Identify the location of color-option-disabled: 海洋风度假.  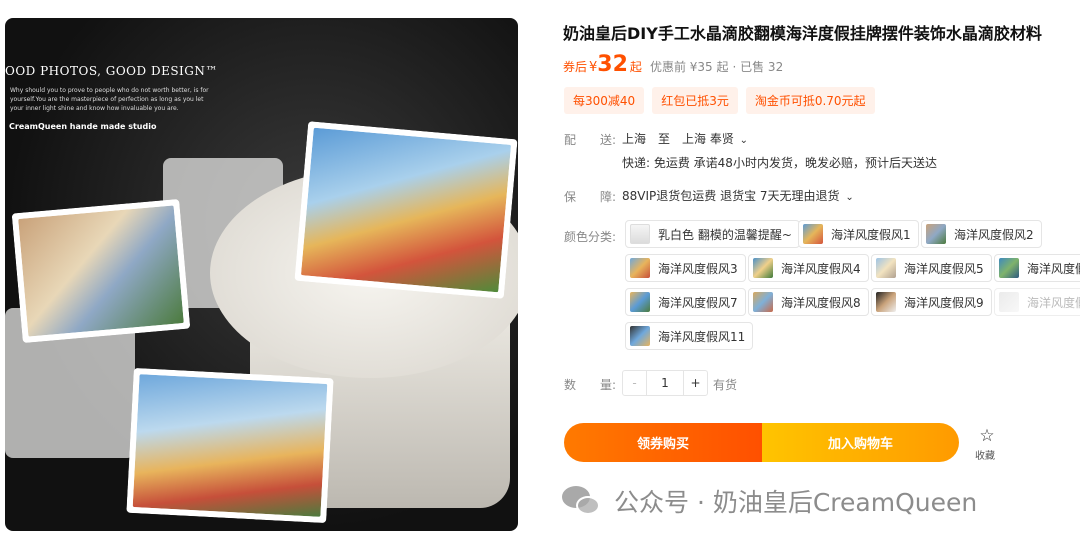
(1037, 302).